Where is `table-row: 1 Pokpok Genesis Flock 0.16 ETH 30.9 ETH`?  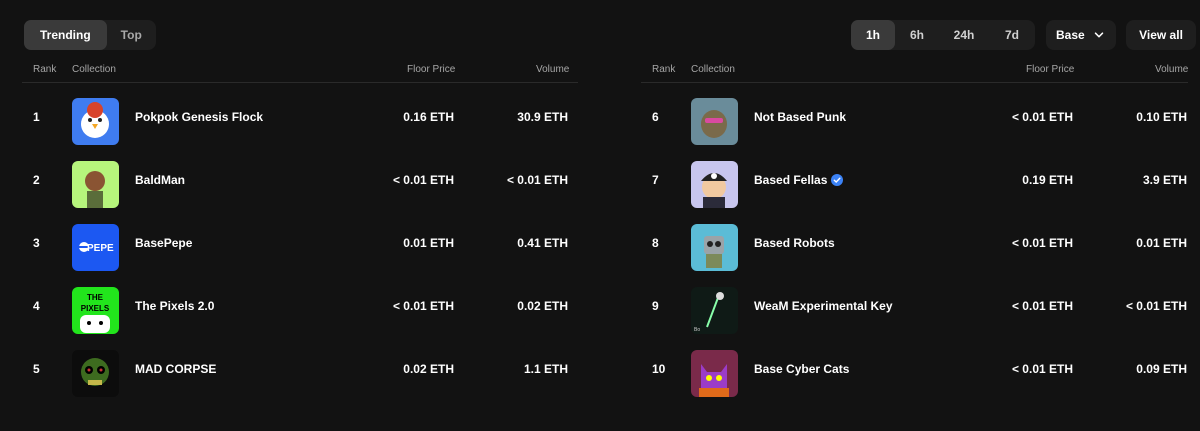 table-row: 1 Pokpok Genesis Flock 0.16 ETH 30.9 ETH is located at coordinates (300, 114).